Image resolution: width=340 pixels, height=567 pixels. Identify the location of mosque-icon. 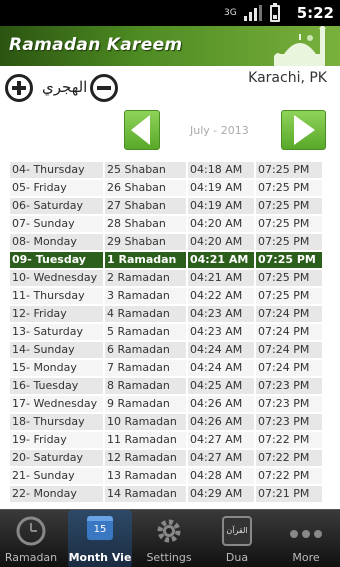
(300, 46).